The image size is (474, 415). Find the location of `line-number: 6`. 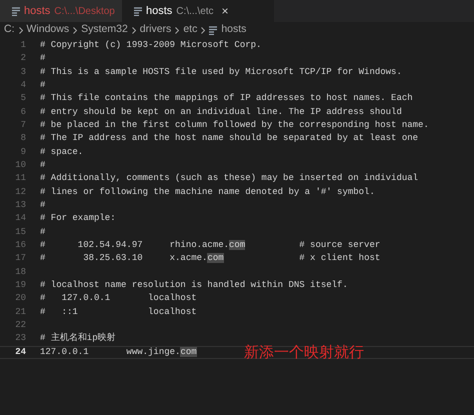

line-number: 6 is located at coordinates (23, 112).